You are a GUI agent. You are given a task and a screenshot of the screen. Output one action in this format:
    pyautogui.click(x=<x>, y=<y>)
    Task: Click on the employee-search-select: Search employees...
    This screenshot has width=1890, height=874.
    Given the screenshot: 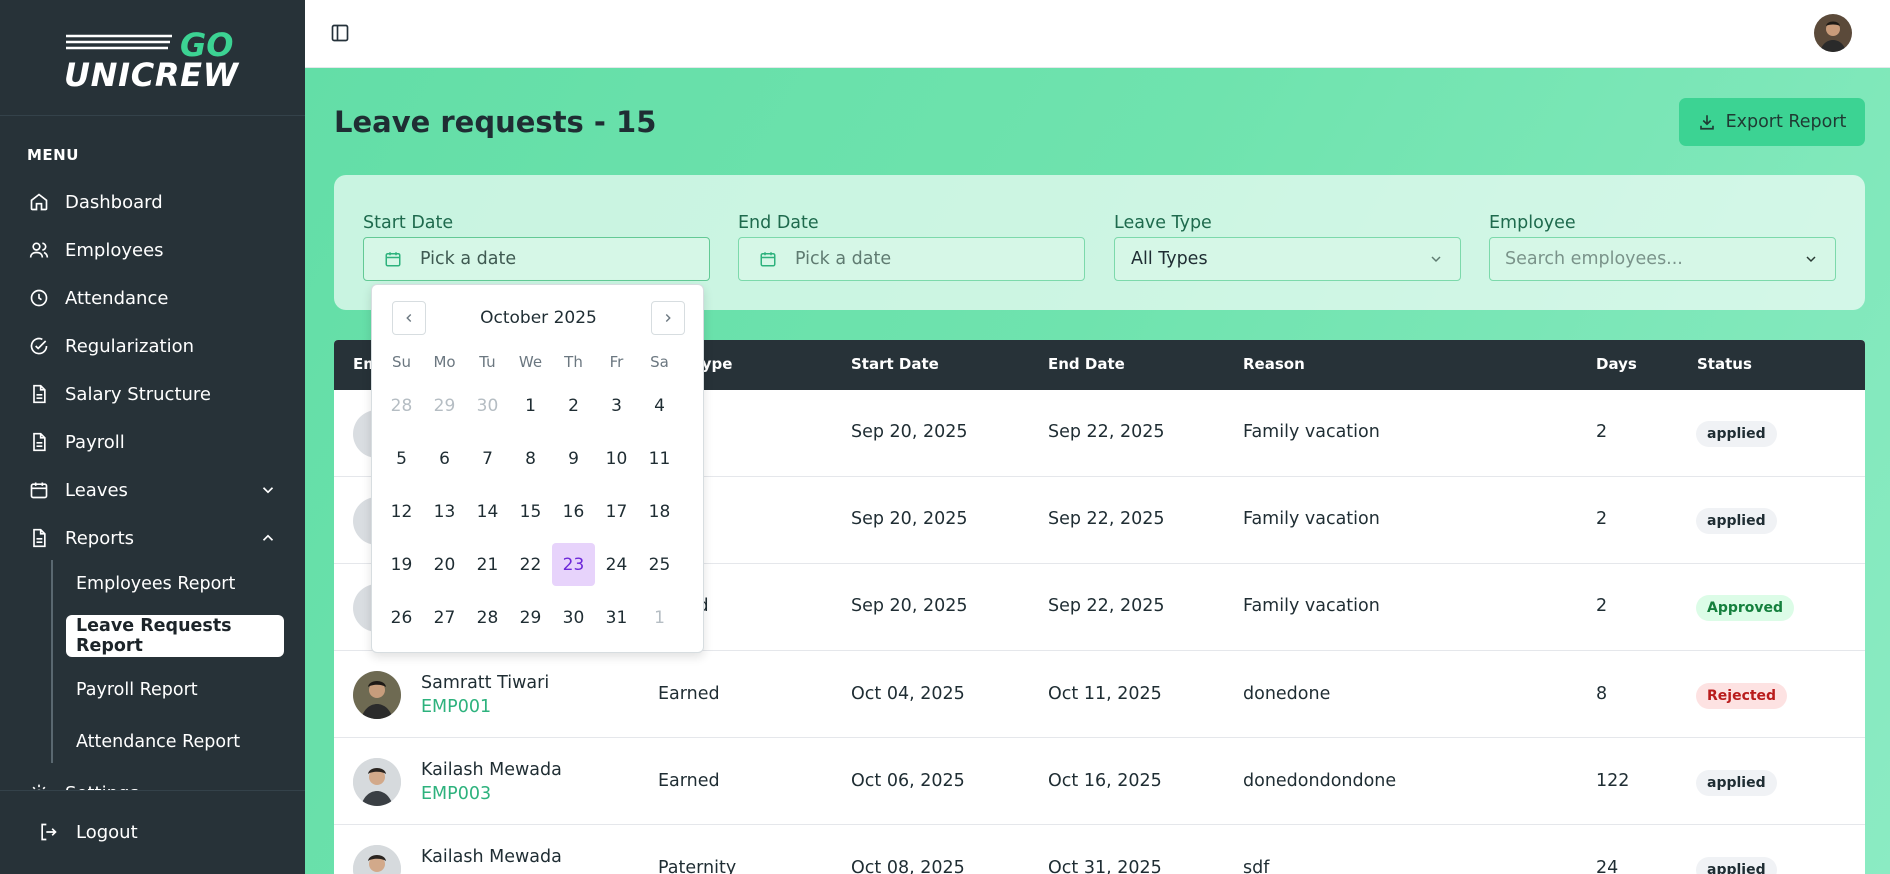 What is the action you would take?
    pyautogui.click(x=1662, y=259)
    